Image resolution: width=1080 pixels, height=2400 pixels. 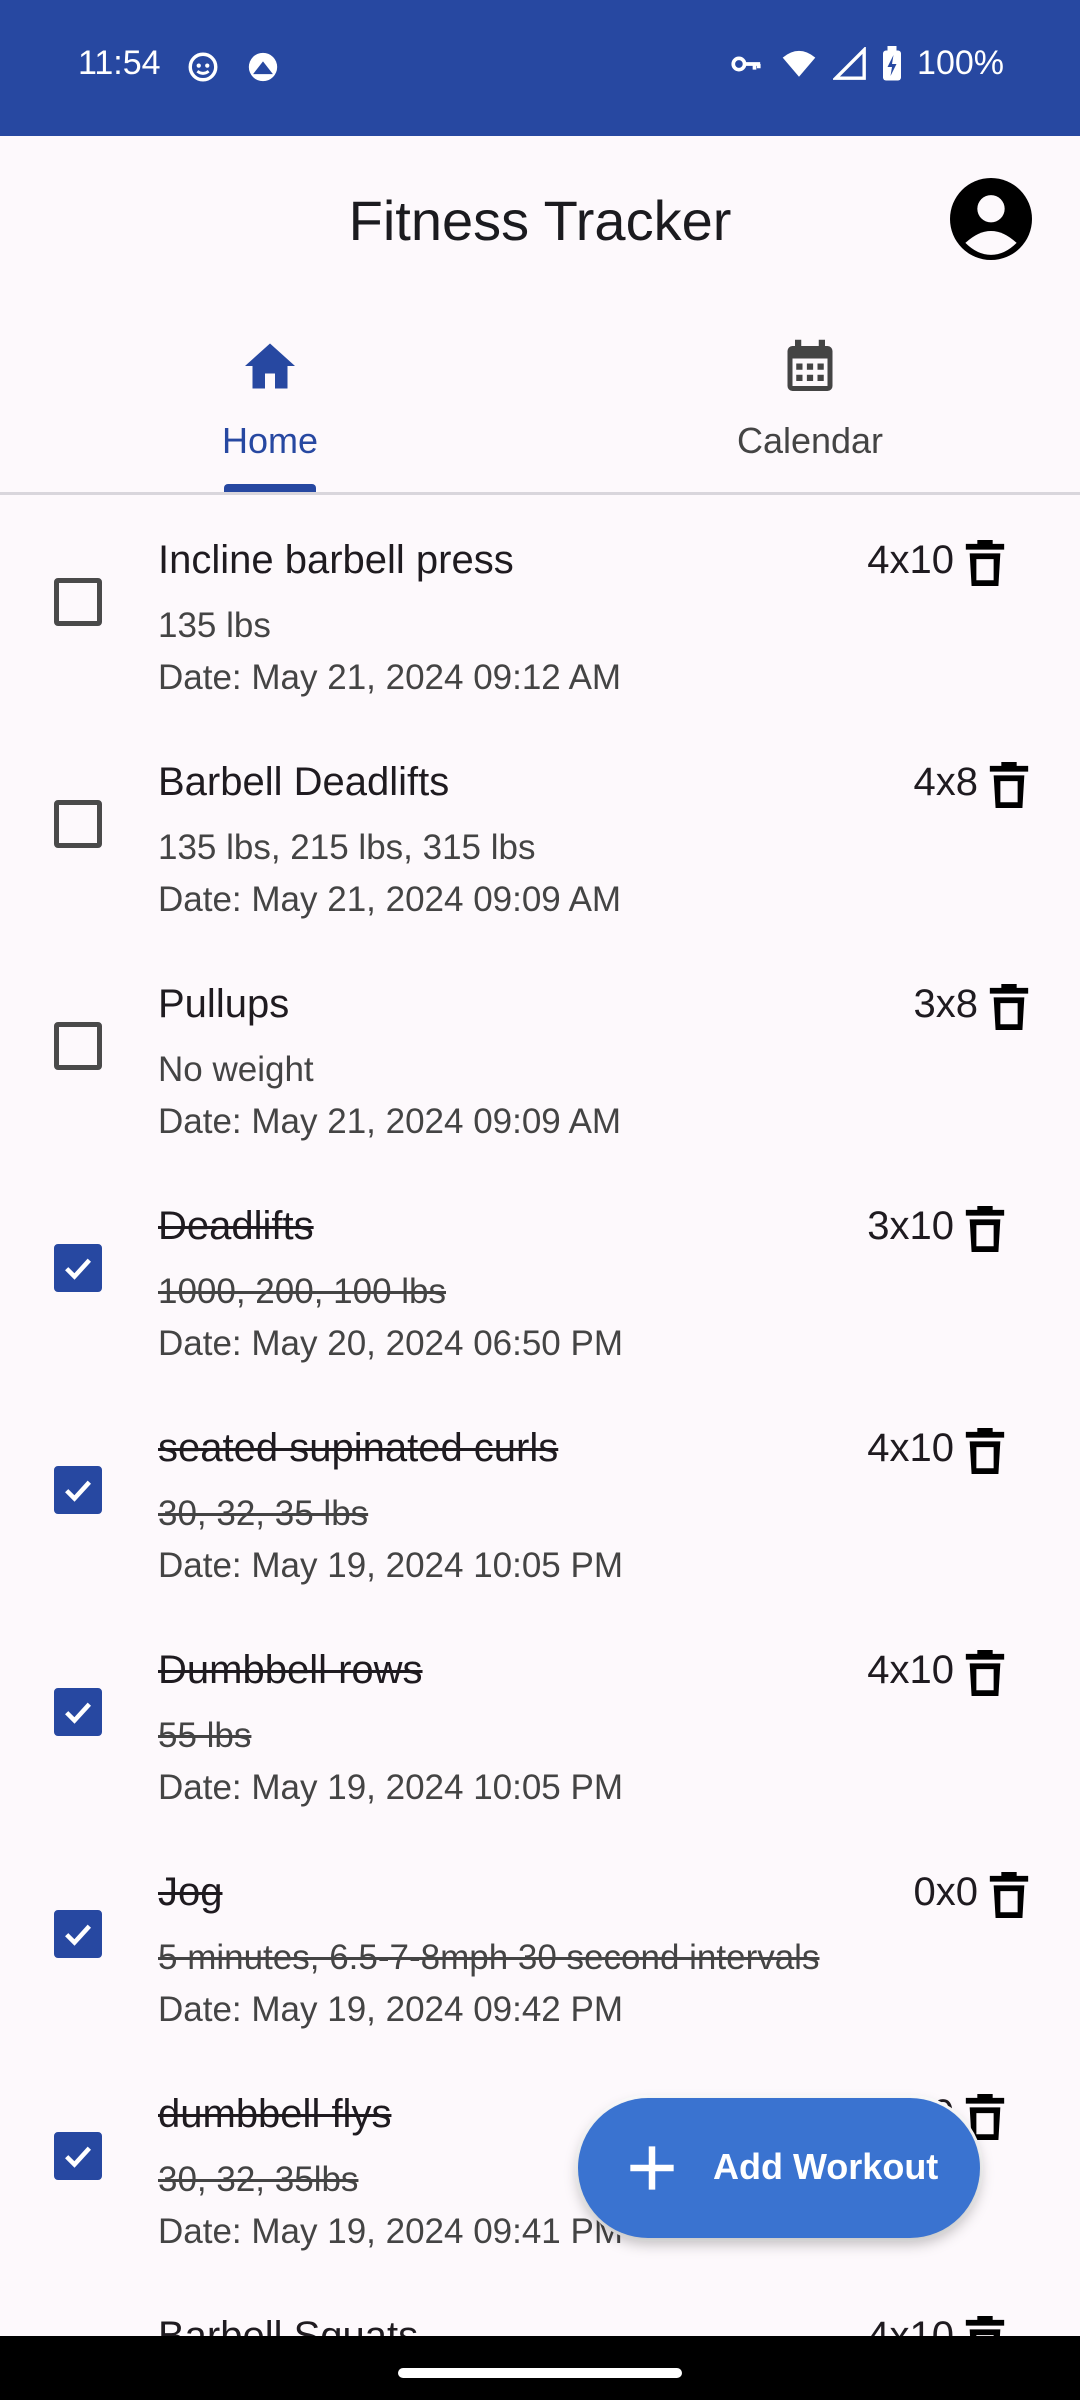 What do you see at coordinates (258, 2179) in the screenshot?
I see `workout-weight: 30, 32, 35lbs` at bounding box center [258, 2179].